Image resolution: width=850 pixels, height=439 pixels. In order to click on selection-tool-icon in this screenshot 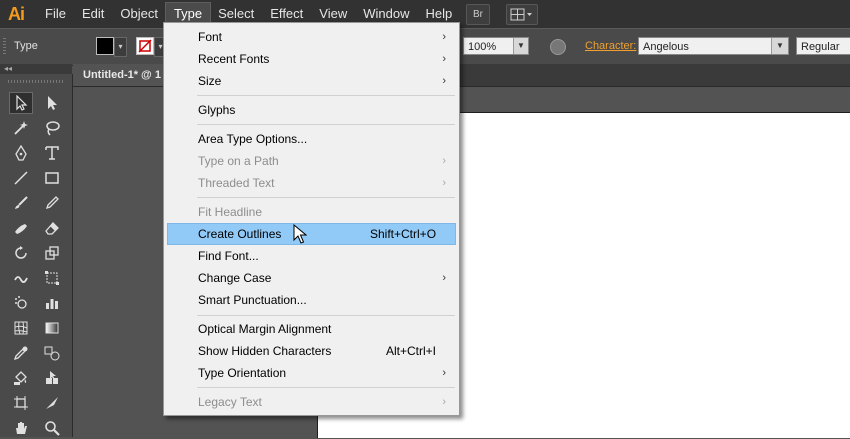, I will do `click(21, 103)`.